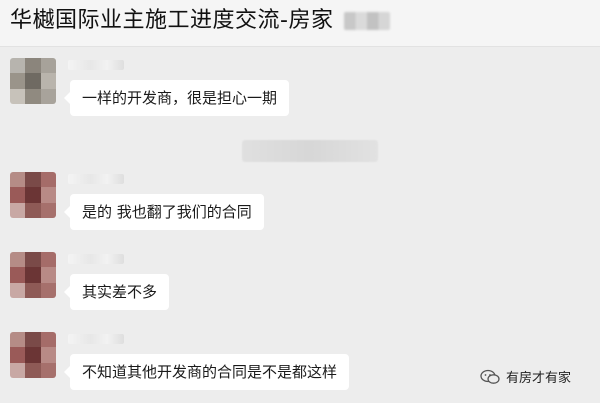  I want to click on redacted-member-count, so click(367, 21).